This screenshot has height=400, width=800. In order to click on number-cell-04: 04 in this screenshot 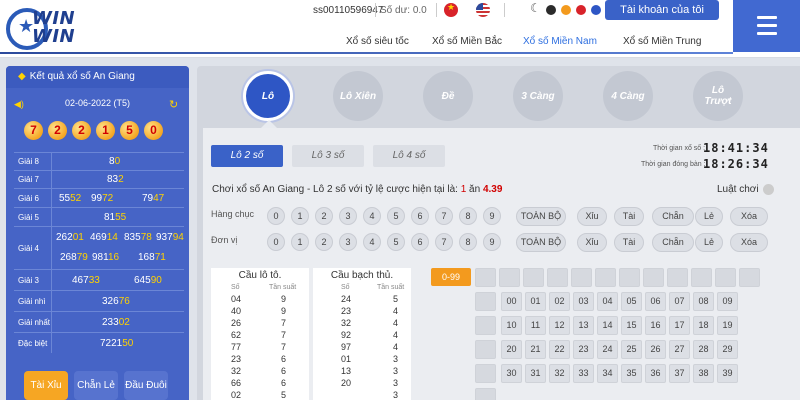, I will do `click(607, 301)`.